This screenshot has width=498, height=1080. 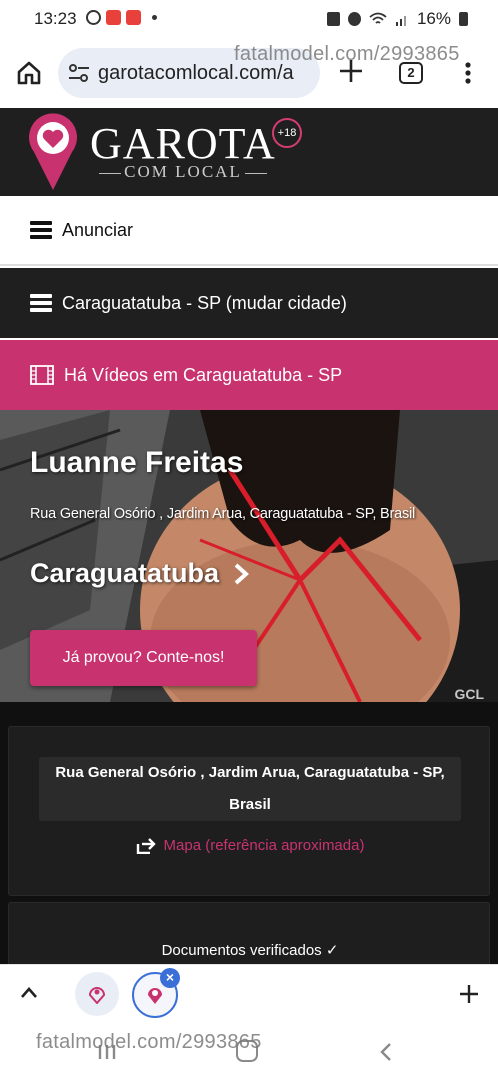 I want to click on share-arrow-icon, so click(x=146, y=845).